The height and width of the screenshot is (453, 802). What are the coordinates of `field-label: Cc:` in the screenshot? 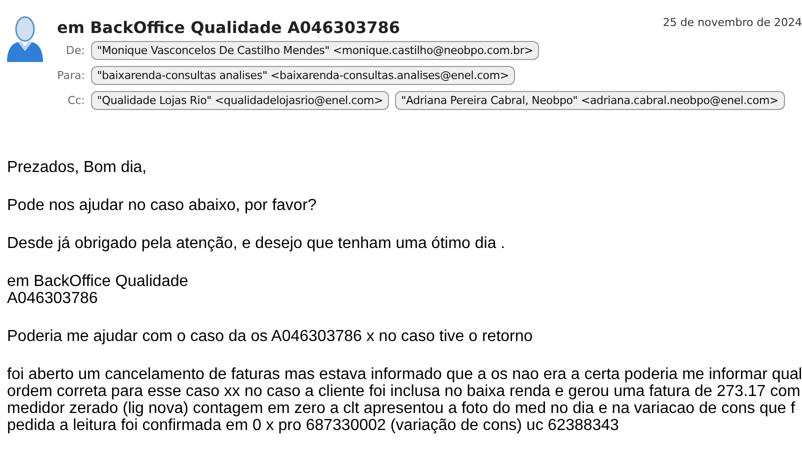 It's located at (75, 100).